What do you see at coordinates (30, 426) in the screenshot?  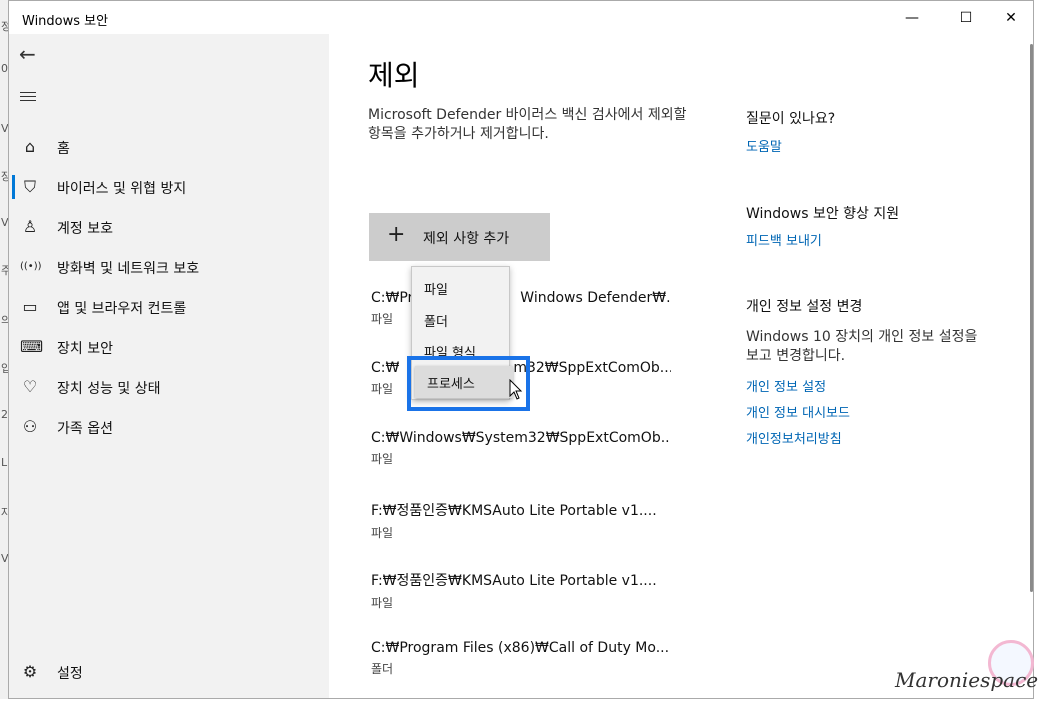 I see `family-icon: ⚇` at bounding box center [30, 426].